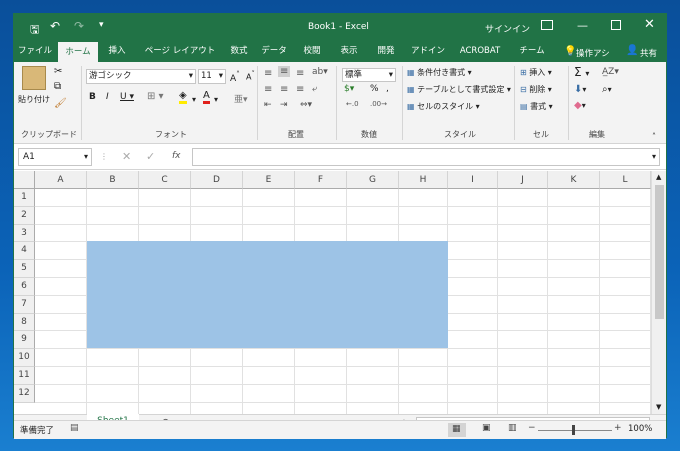  What do you see at coordinates (284, 71) in the screenshot?
I see `align-middle-icon: ≡` at bounding box center [284, 71].